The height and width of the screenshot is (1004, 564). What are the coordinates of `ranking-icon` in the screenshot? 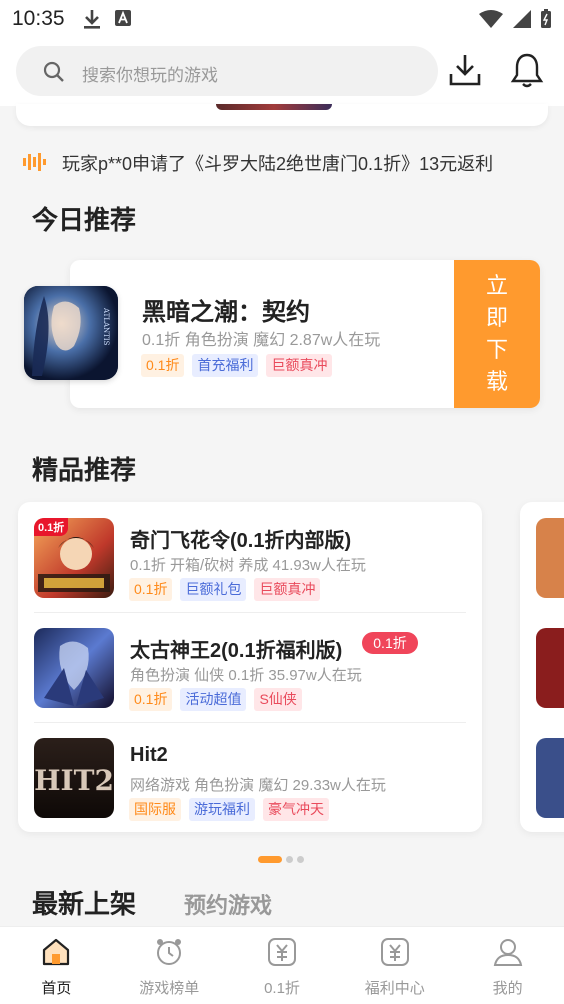 It's located at (169, 952).